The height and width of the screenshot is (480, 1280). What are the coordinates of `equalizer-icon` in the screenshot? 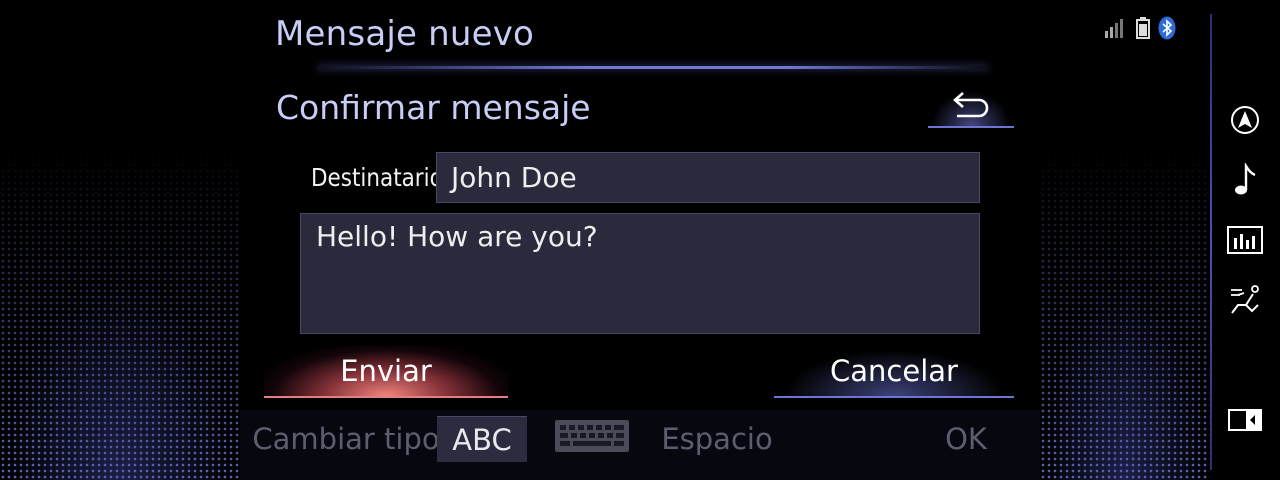 It's located at (1245, 242).